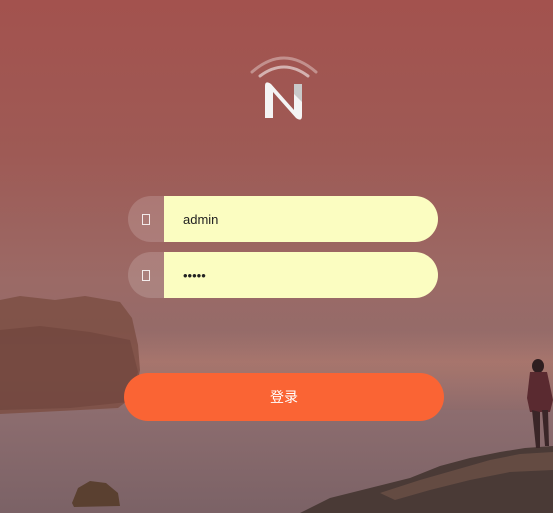 This screenshot has height=513, width=553. What do you see at coordinates (146, 275) in the screenshot?
I see `lock-icon` at bounding box center [146, 275].